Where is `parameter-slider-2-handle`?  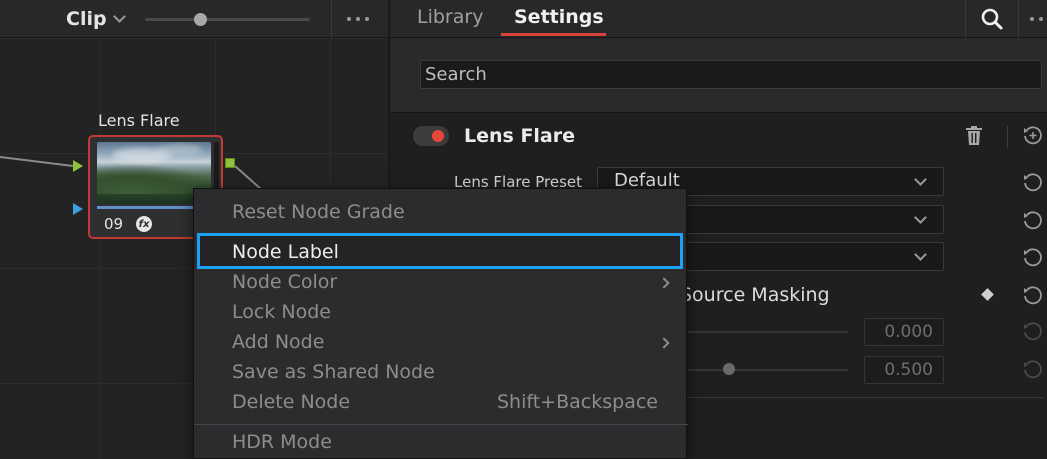 parameter-slider-2-handle is located at coordinates (729, 369).